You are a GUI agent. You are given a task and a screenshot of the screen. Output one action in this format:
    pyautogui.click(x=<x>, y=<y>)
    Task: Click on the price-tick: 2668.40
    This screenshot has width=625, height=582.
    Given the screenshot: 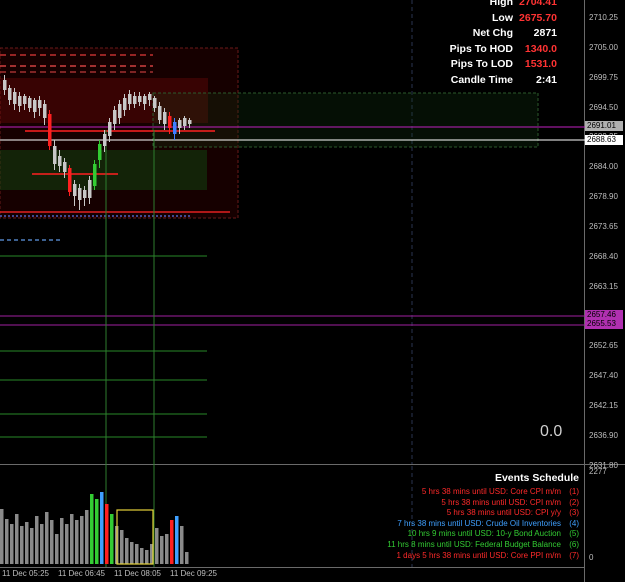 What is the action you would take?
    pyautogui.click(x=603, y=256)
    